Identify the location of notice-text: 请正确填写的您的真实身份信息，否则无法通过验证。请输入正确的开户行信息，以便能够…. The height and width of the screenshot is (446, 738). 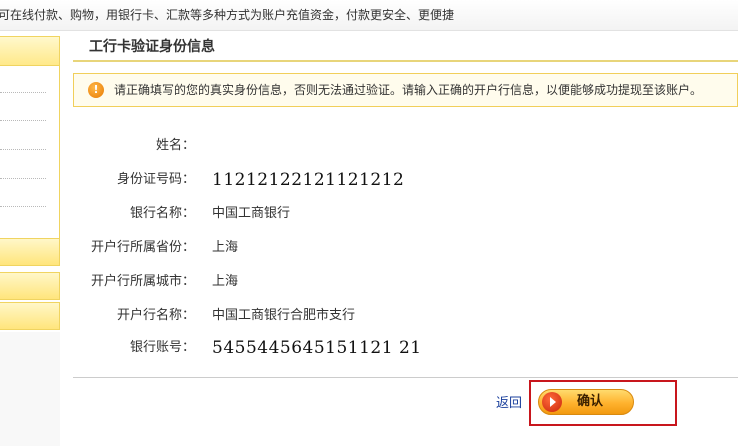
(408, 90).